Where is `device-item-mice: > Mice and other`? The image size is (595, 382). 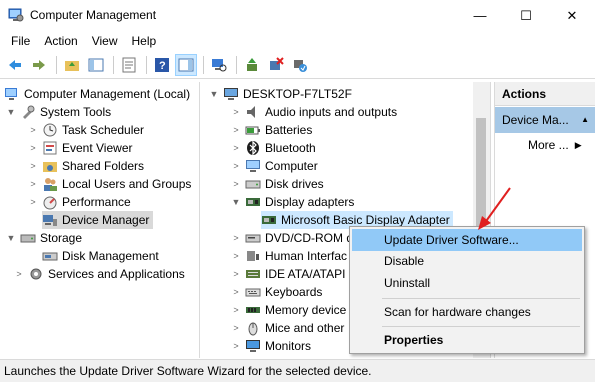 device-item-mice: > Mice and other is located at coordinates (287, 328).